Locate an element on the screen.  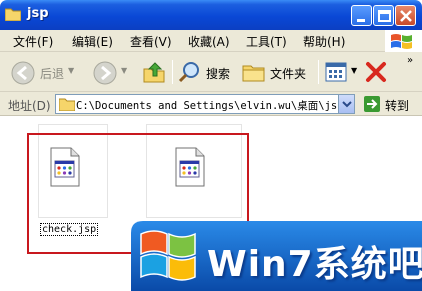
menu-bar: 文件(F) 编辑(E) 查看(V) 收藏(A) 工具(T) 帮助(H) is located at coordinates (211, 41).